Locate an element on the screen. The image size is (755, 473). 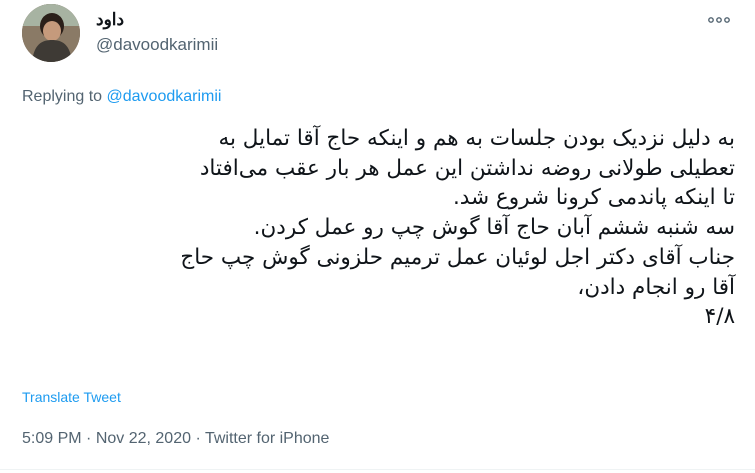
tweet-date: Nov 22, 2020 is located at coordinates (143, 438).